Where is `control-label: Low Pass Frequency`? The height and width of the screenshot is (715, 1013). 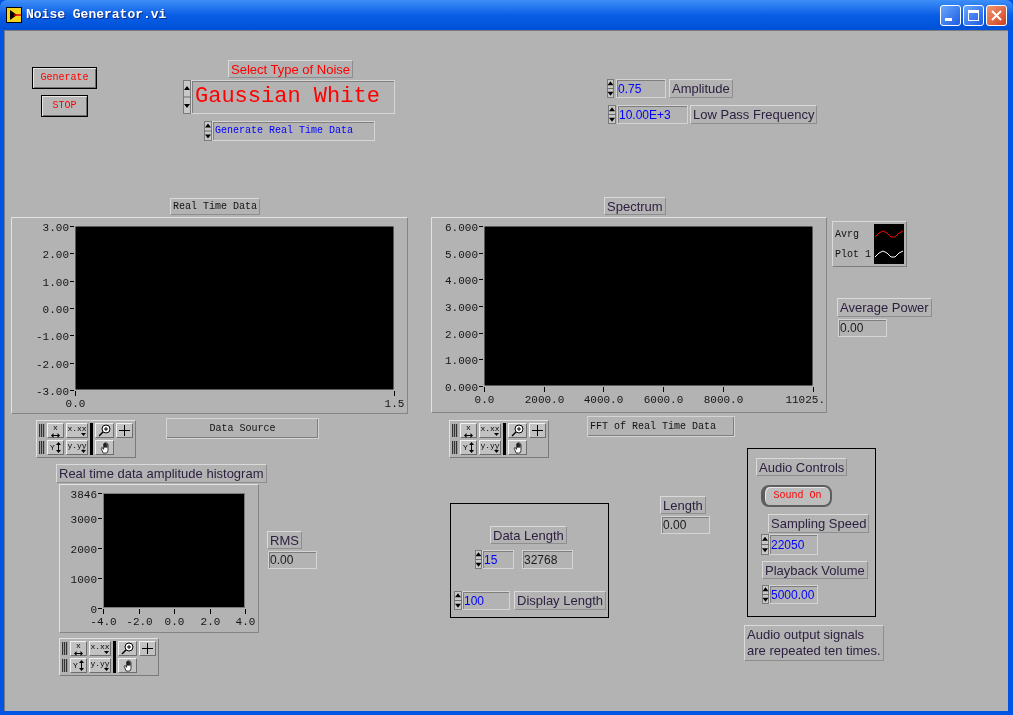 control-label: Low Pass Frequency is located at coordinates (754, 114).